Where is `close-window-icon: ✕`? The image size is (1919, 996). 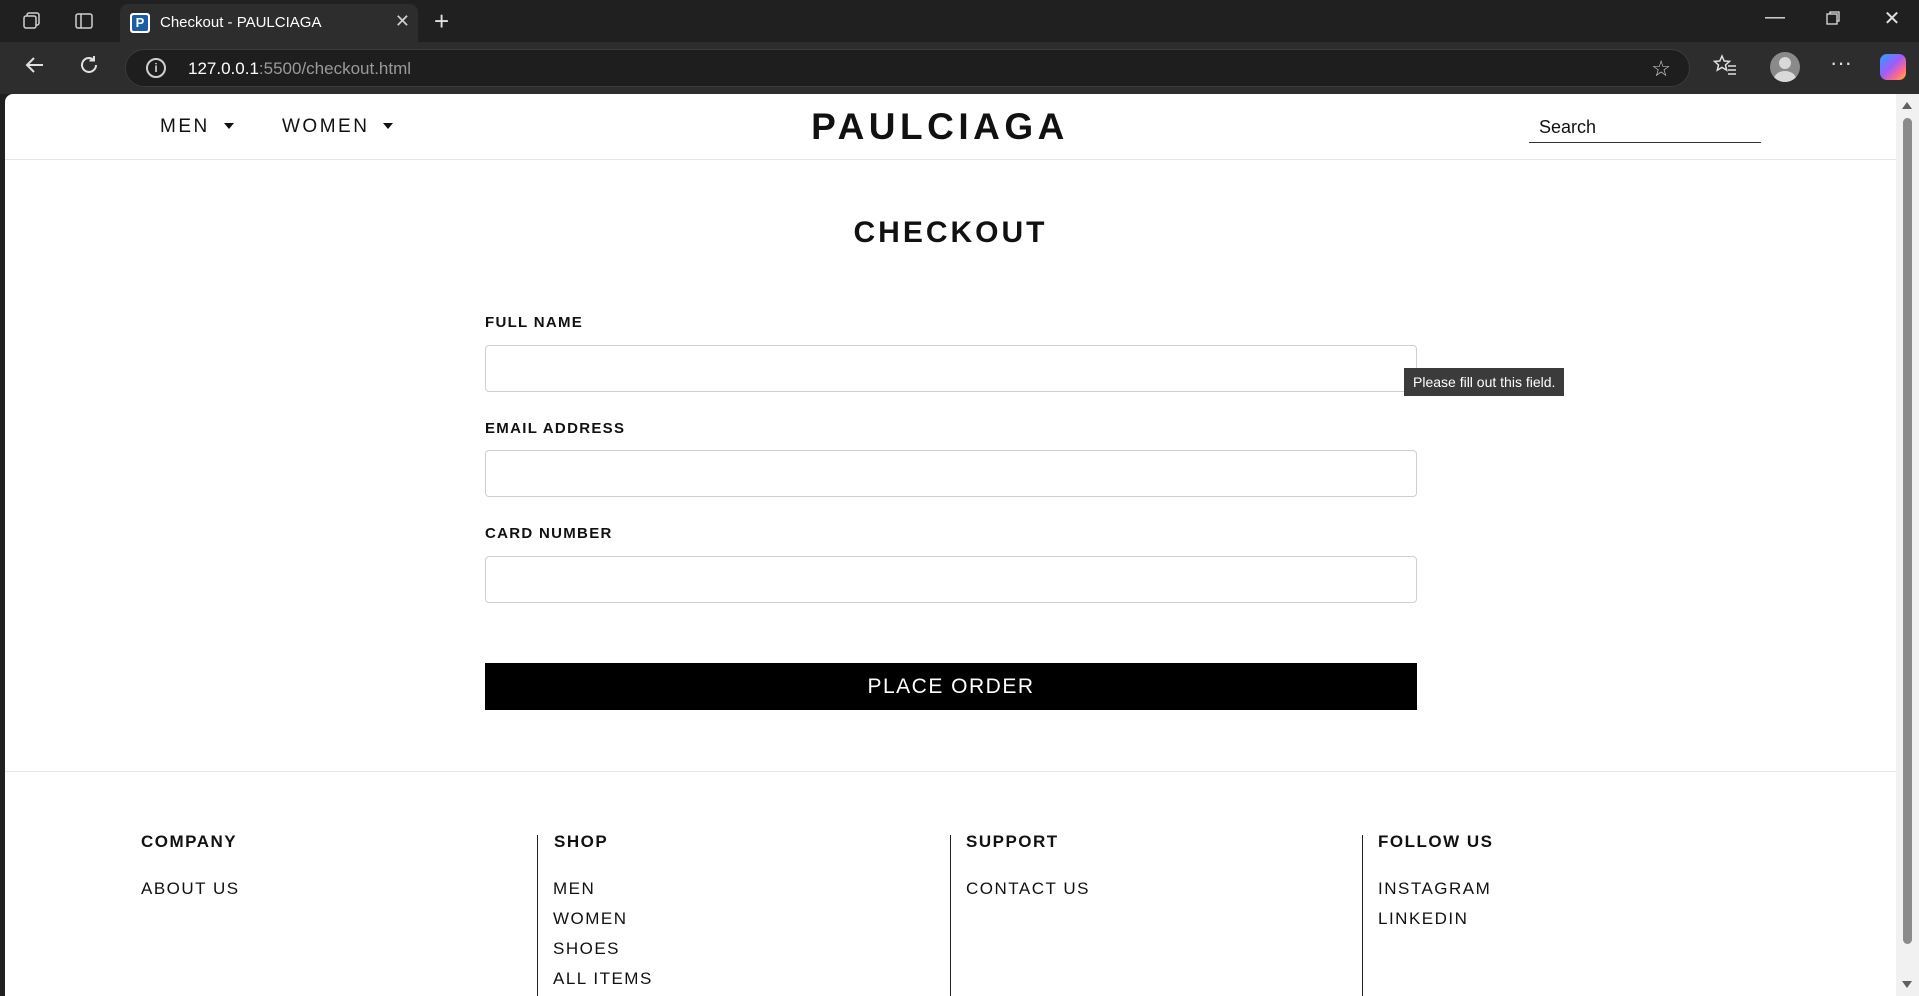 close-window-icon: ✕ is located at coordinates (1892, 18).